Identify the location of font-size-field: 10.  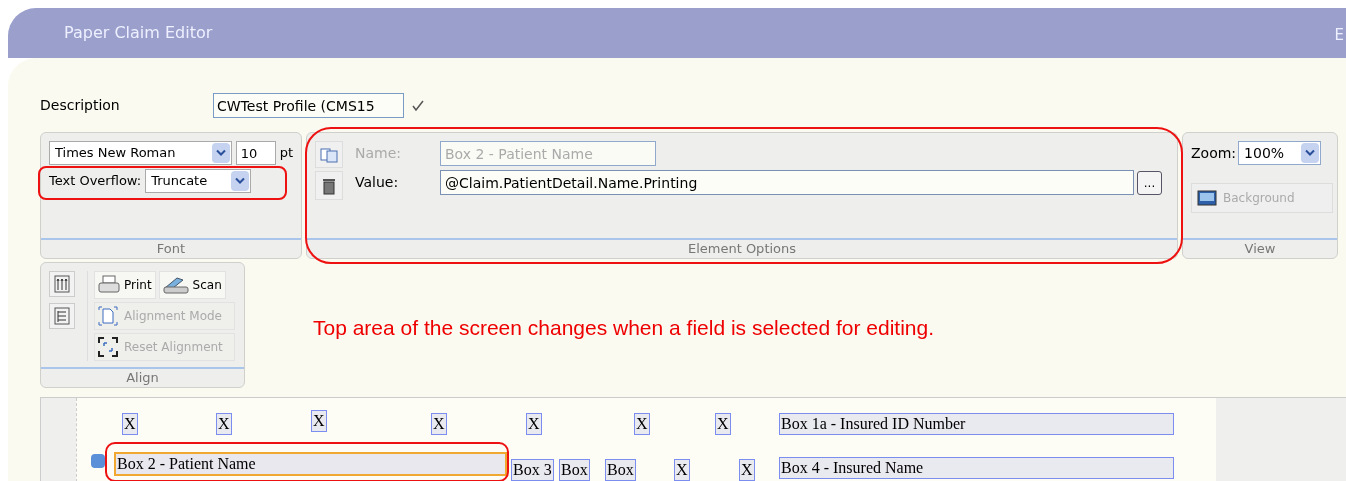
(255, 153).